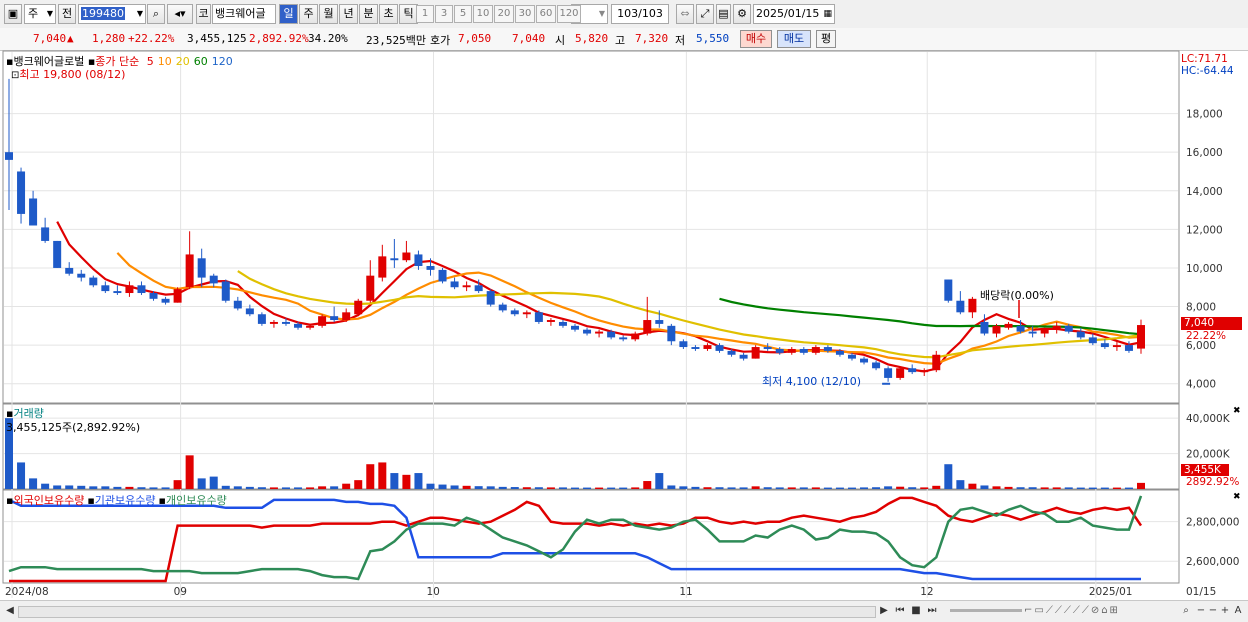 The height and width of the screenshot is (622, 1248). What do you see at coordinates (200, 61) in the screenshot?
I see `ma-legend-3: 60` at bounding box center [200, 61].